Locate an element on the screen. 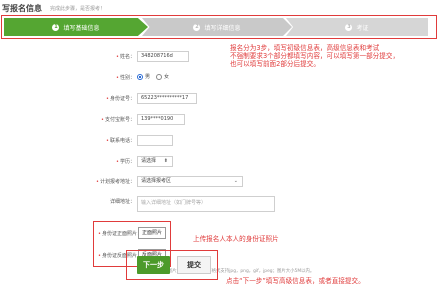  id-number-label: •身份证号： is located at coordinates (120, 99).